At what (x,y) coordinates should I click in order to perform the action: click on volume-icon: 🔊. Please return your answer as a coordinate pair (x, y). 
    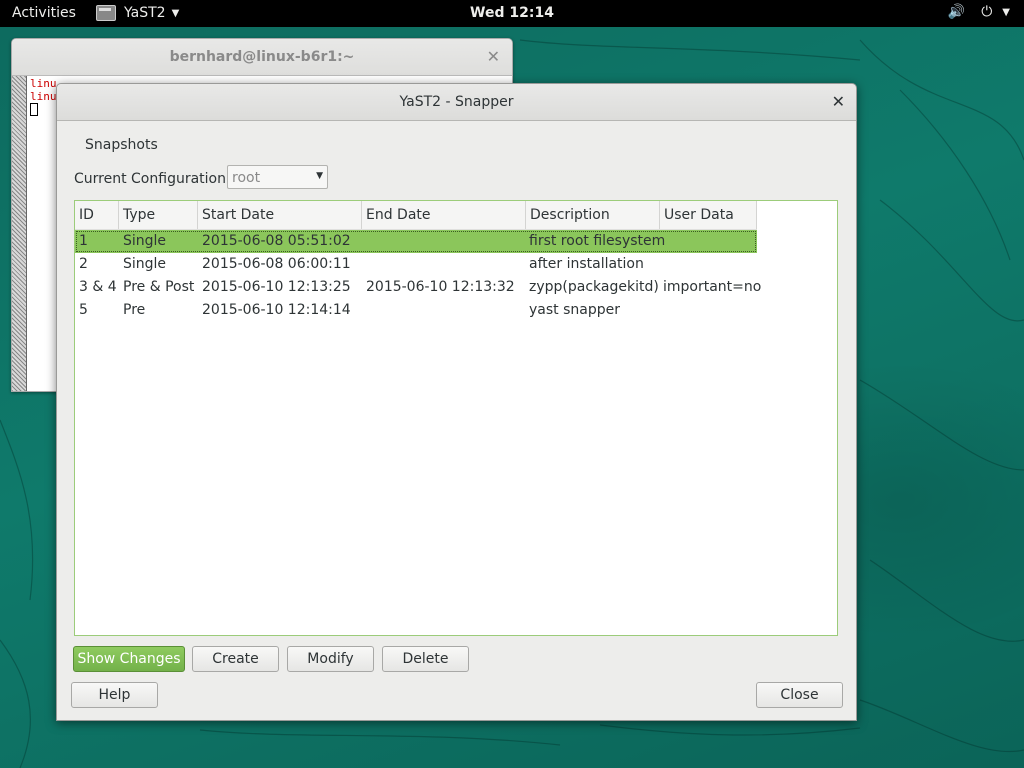
    Looking at the image, I should click on (956, 12).